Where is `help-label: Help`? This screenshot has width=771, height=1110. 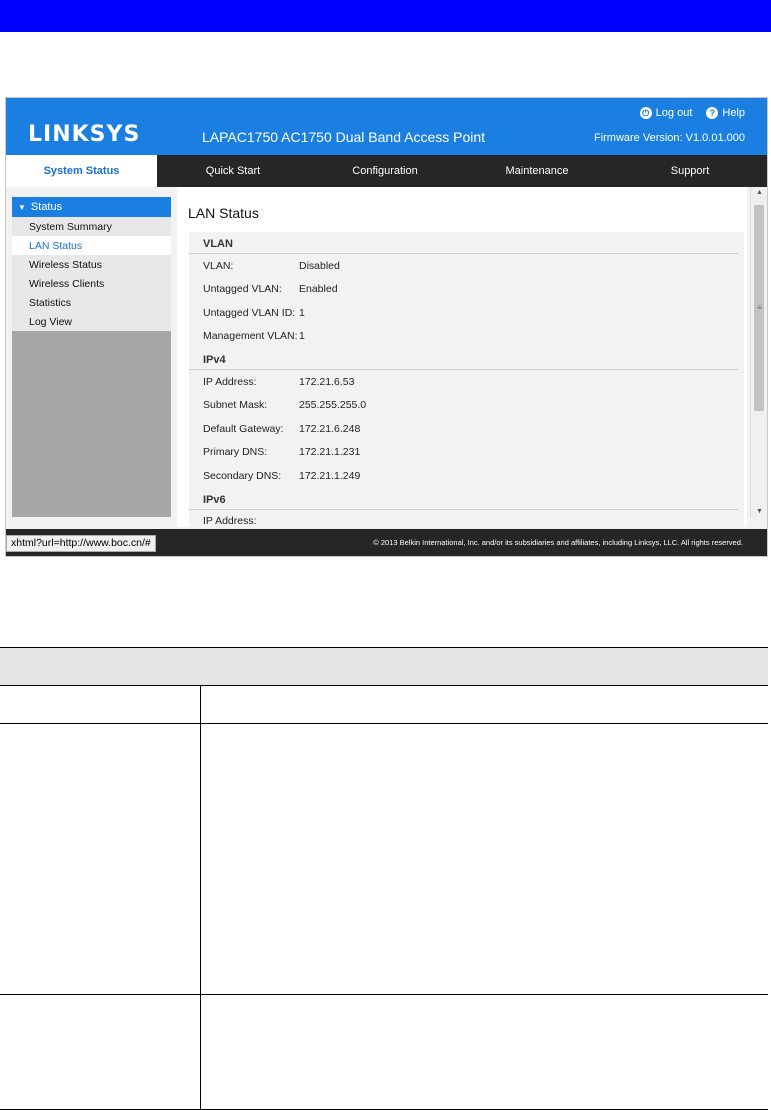
help-label: Help is located at coordinates (733, 113).